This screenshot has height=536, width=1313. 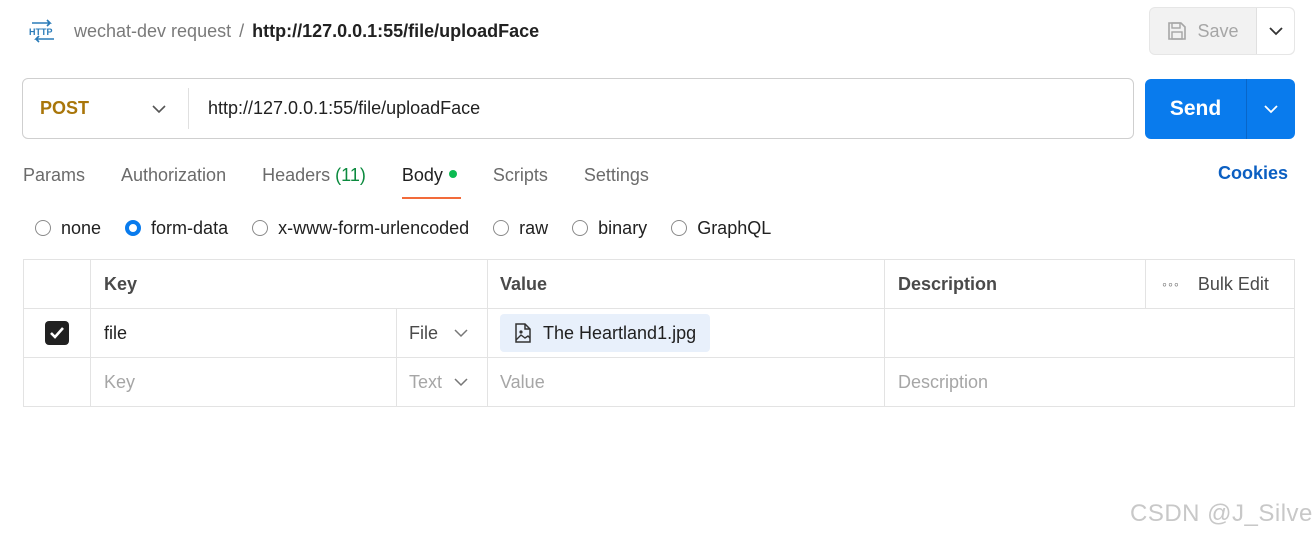 I want to click on bulk-edit-cell: ◦◦◦ Bulk Edit, so click(x=1220, y=284).